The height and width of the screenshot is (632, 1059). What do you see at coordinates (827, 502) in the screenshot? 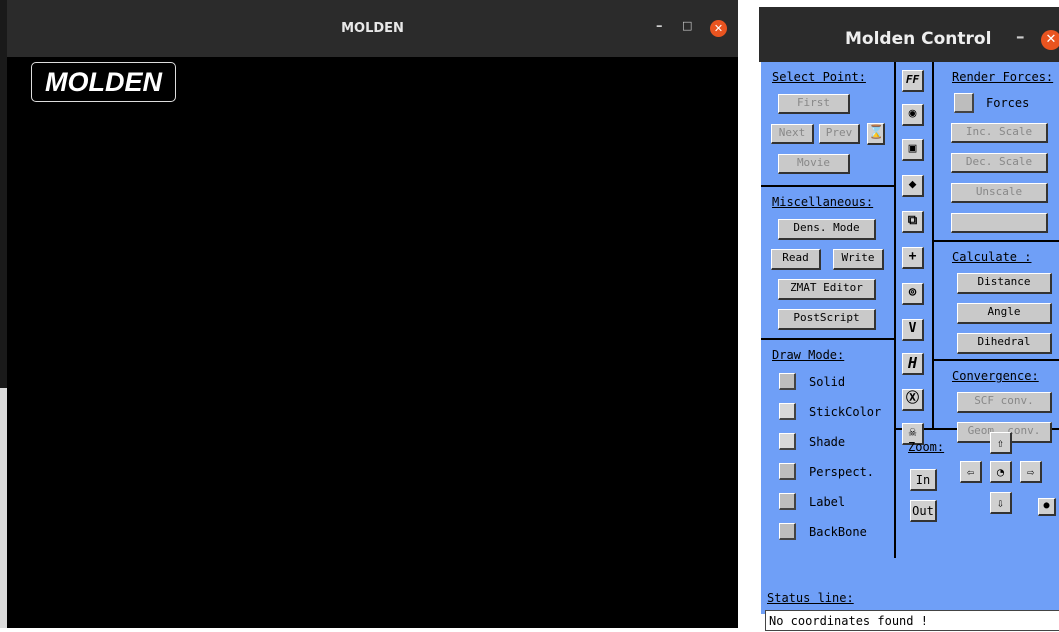
I see `label-label: Label` at bounding box center [827, 502].